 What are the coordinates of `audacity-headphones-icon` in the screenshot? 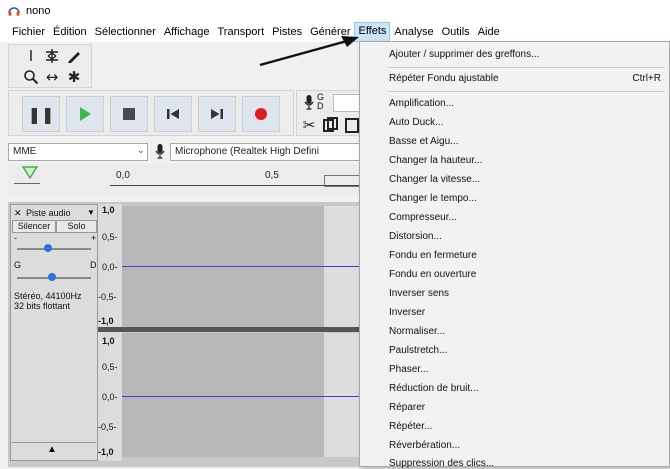 It's located at (14, 11).